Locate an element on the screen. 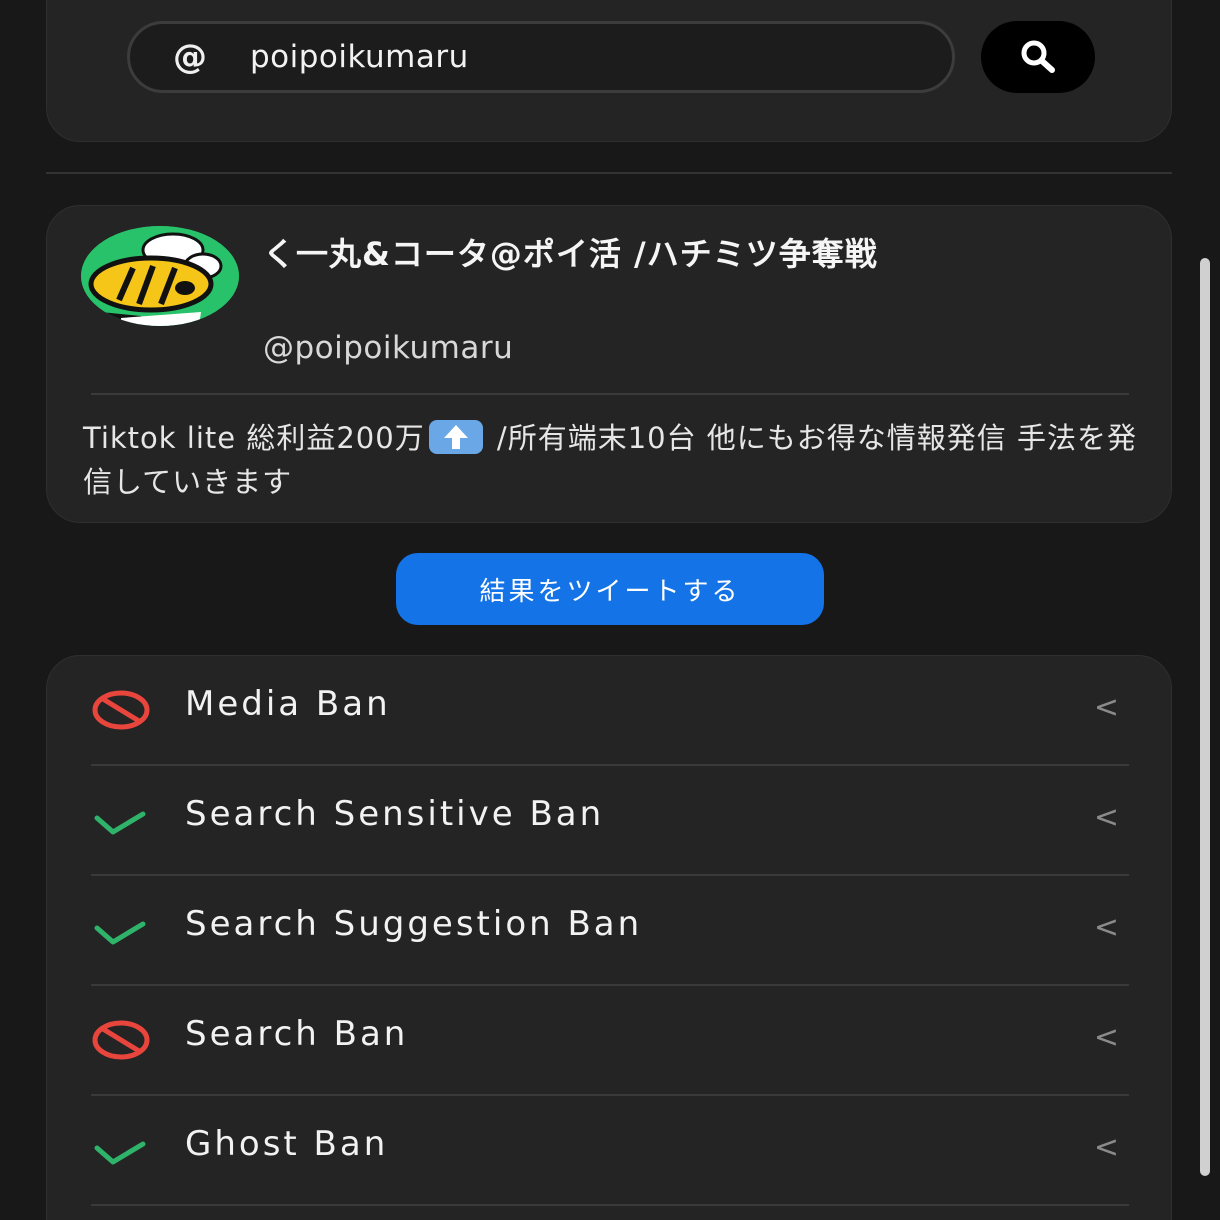 This screenshot has width=1220, height=1220. profile-divider is located at coordinates (610, 394).